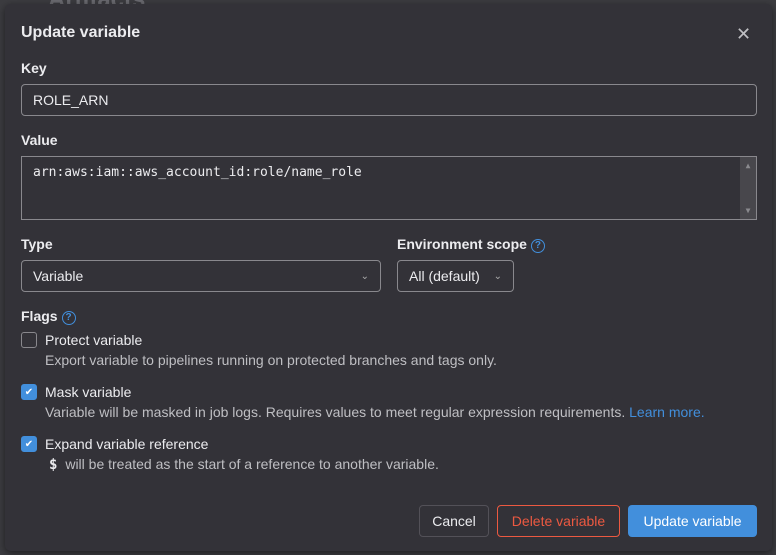 This screenshot has height=555, width=776. I want to click on type-selected: Variable, so click(58, 276).